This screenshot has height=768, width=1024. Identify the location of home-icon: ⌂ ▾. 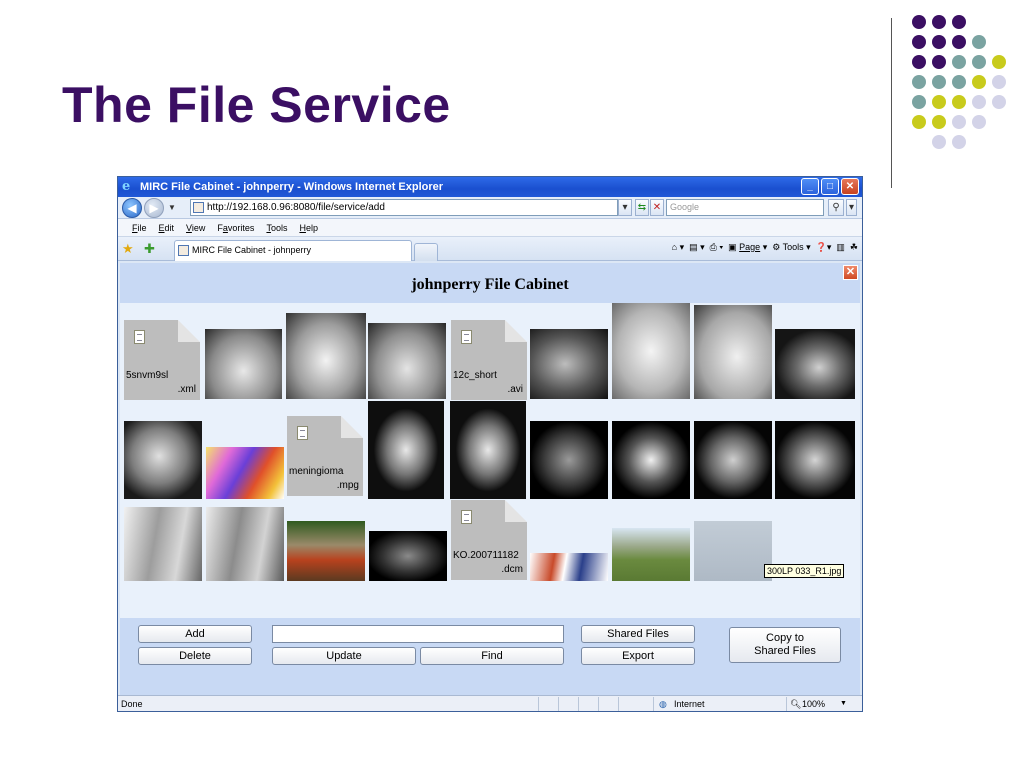
(678, 247).